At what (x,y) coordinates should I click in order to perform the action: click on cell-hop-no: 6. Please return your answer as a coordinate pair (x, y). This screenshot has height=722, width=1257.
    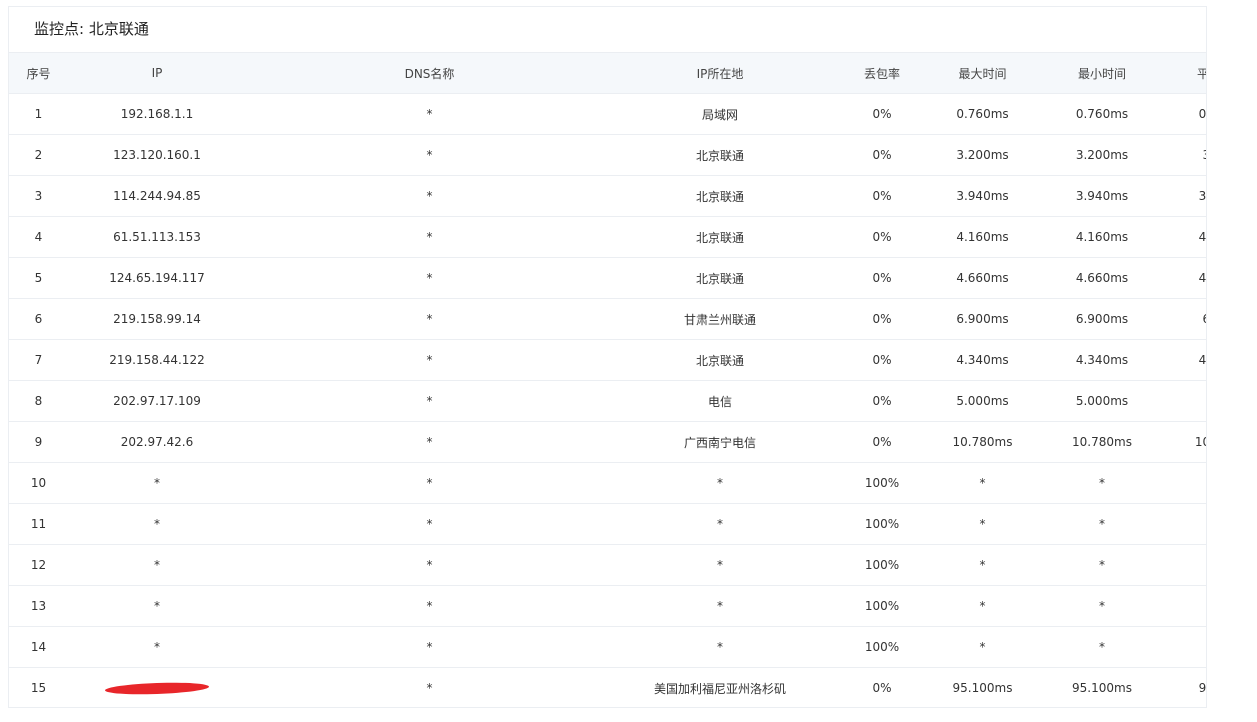
    Looking at the image, I should click on (38, 319).